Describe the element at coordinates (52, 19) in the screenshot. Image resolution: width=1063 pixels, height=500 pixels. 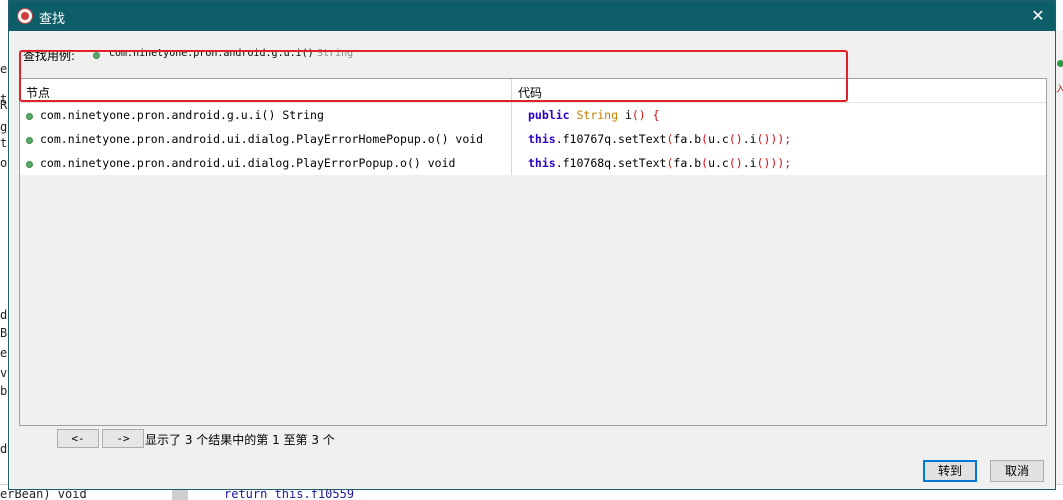
I see `dialog-title: 查找` at that location.